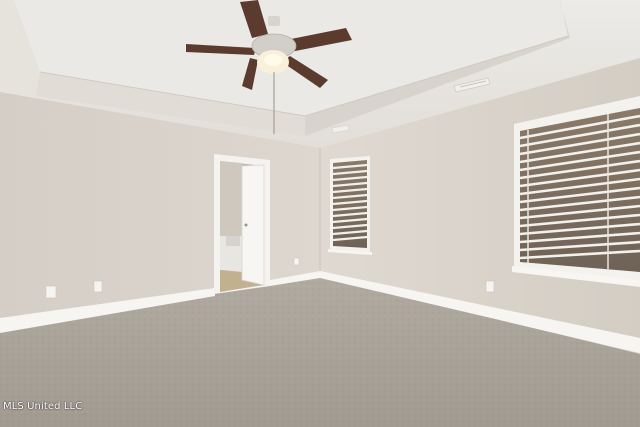 This screenshot has width=640, height=427. What do you see at coordinates (576, 191) in the screenshot?
I see `large-window` at bounding box center [576, 191].